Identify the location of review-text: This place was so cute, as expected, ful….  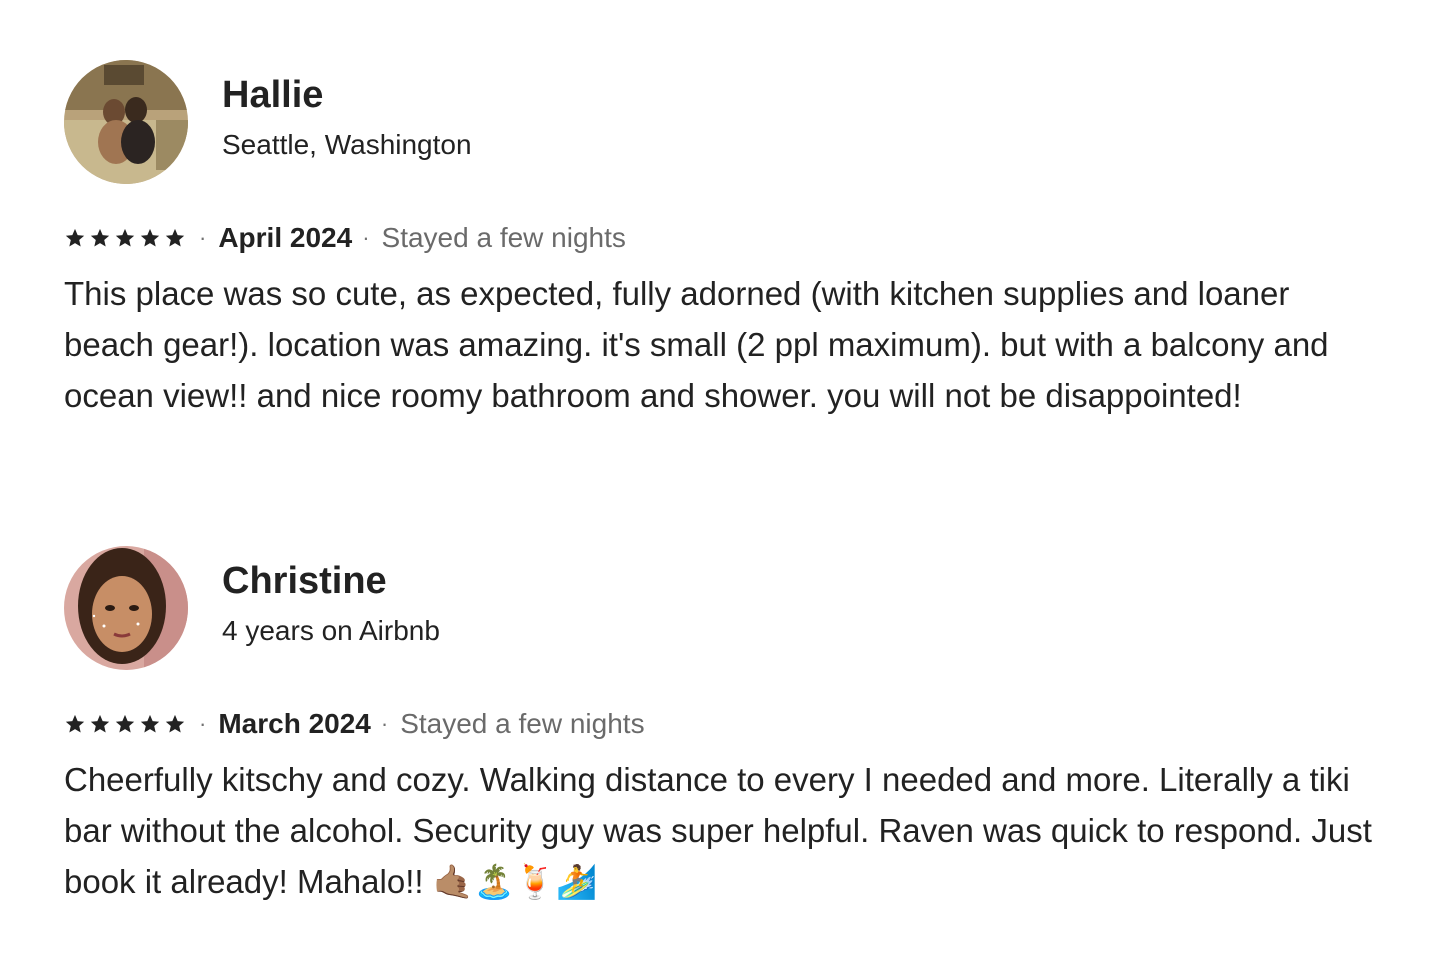
(696, 344).